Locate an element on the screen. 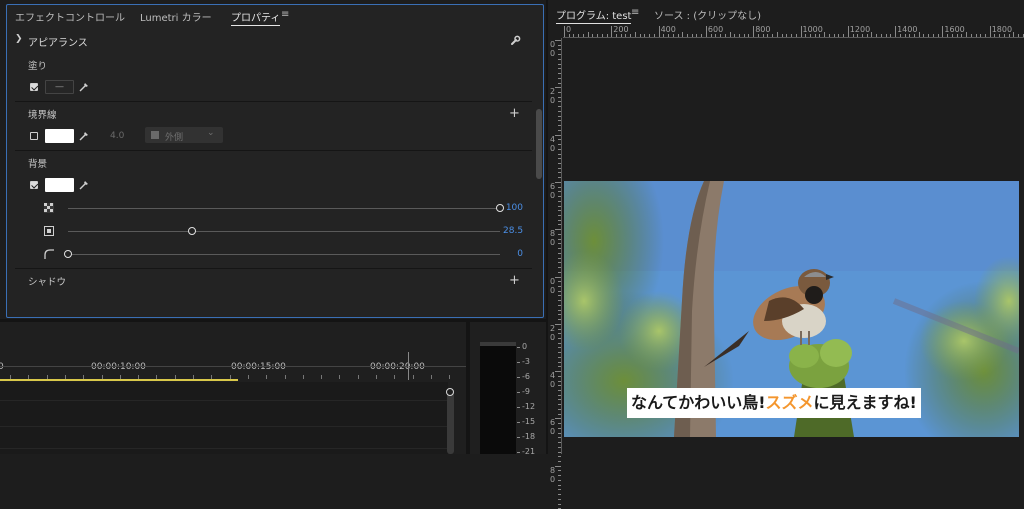 This screenshot has height=509, width=1024. fill-color-swatch: — is located at coordinates (59, 87).